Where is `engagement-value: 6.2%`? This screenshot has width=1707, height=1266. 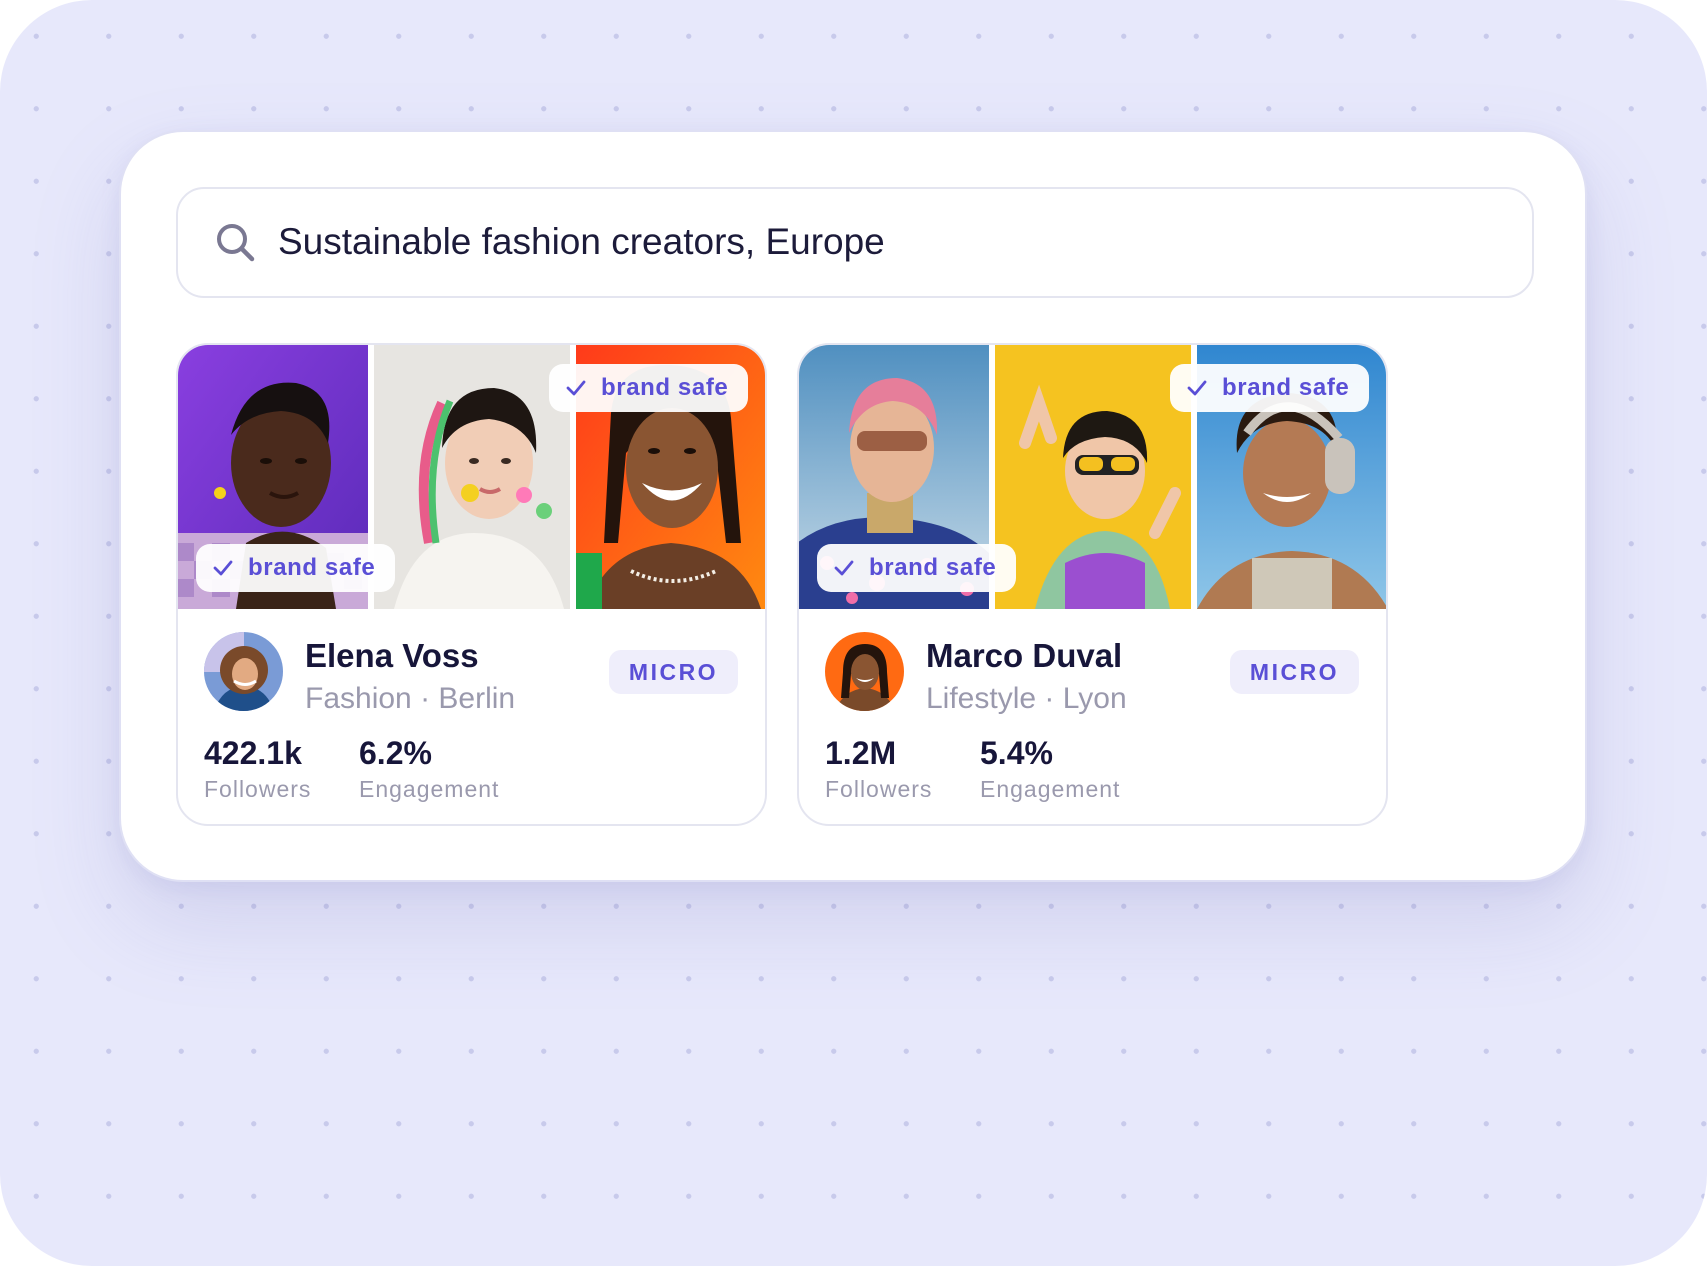
engagement-value: 6.2% is located at coordinates (395, 753).